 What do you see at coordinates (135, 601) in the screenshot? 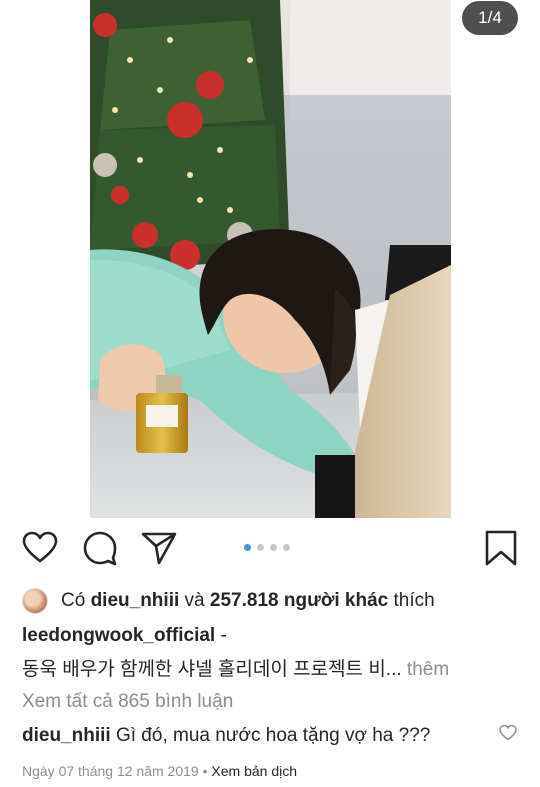
I see `liker-username: dieu_nhiii` at bounding box center [135, 601].